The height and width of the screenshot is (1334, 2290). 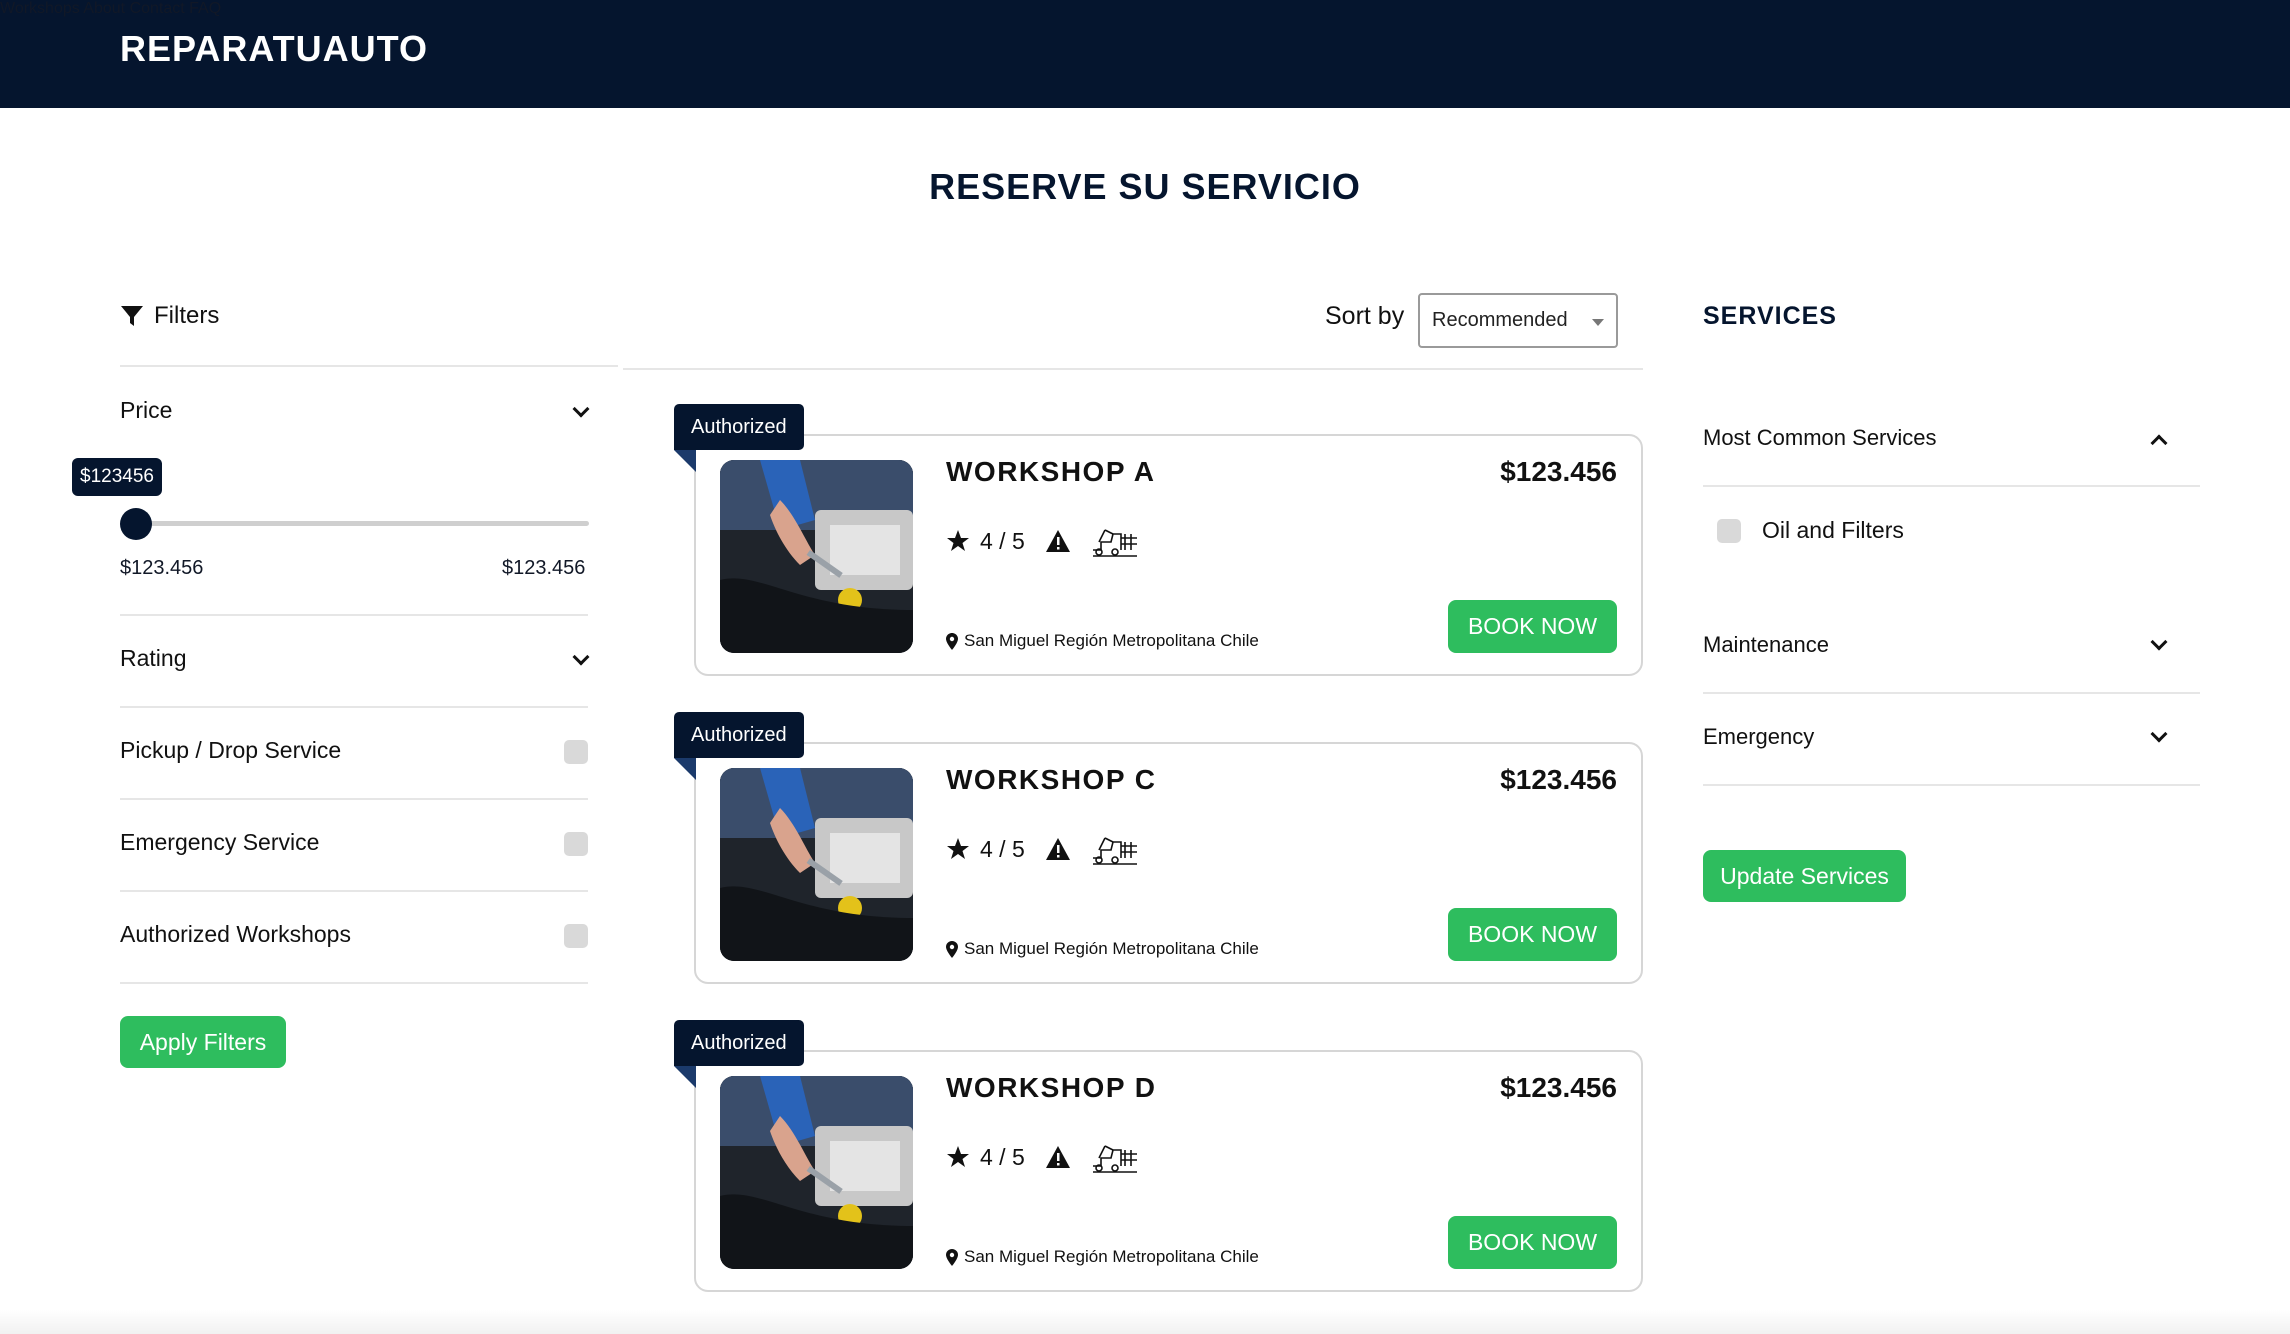 I want to click on oil-filters-checkbox, so click(x=1729, y=531).